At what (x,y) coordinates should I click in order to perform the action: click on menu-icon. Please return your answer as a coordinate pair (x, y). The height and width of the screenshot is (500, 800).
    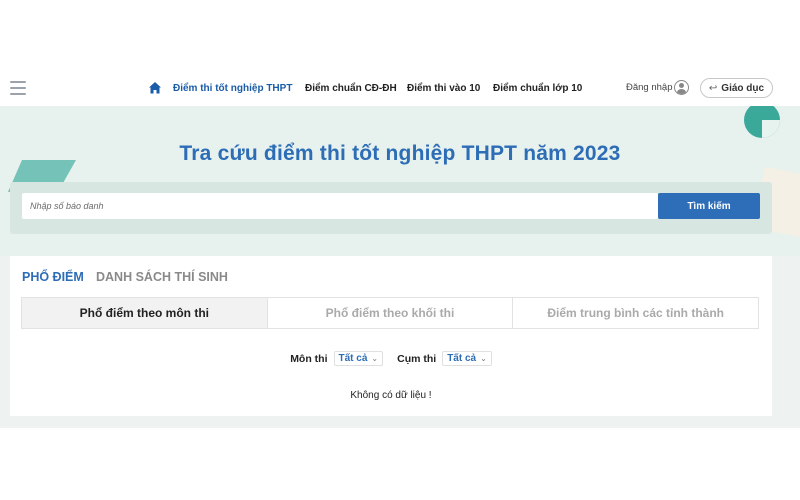
    Looking at the image, I should click on (18, 88).